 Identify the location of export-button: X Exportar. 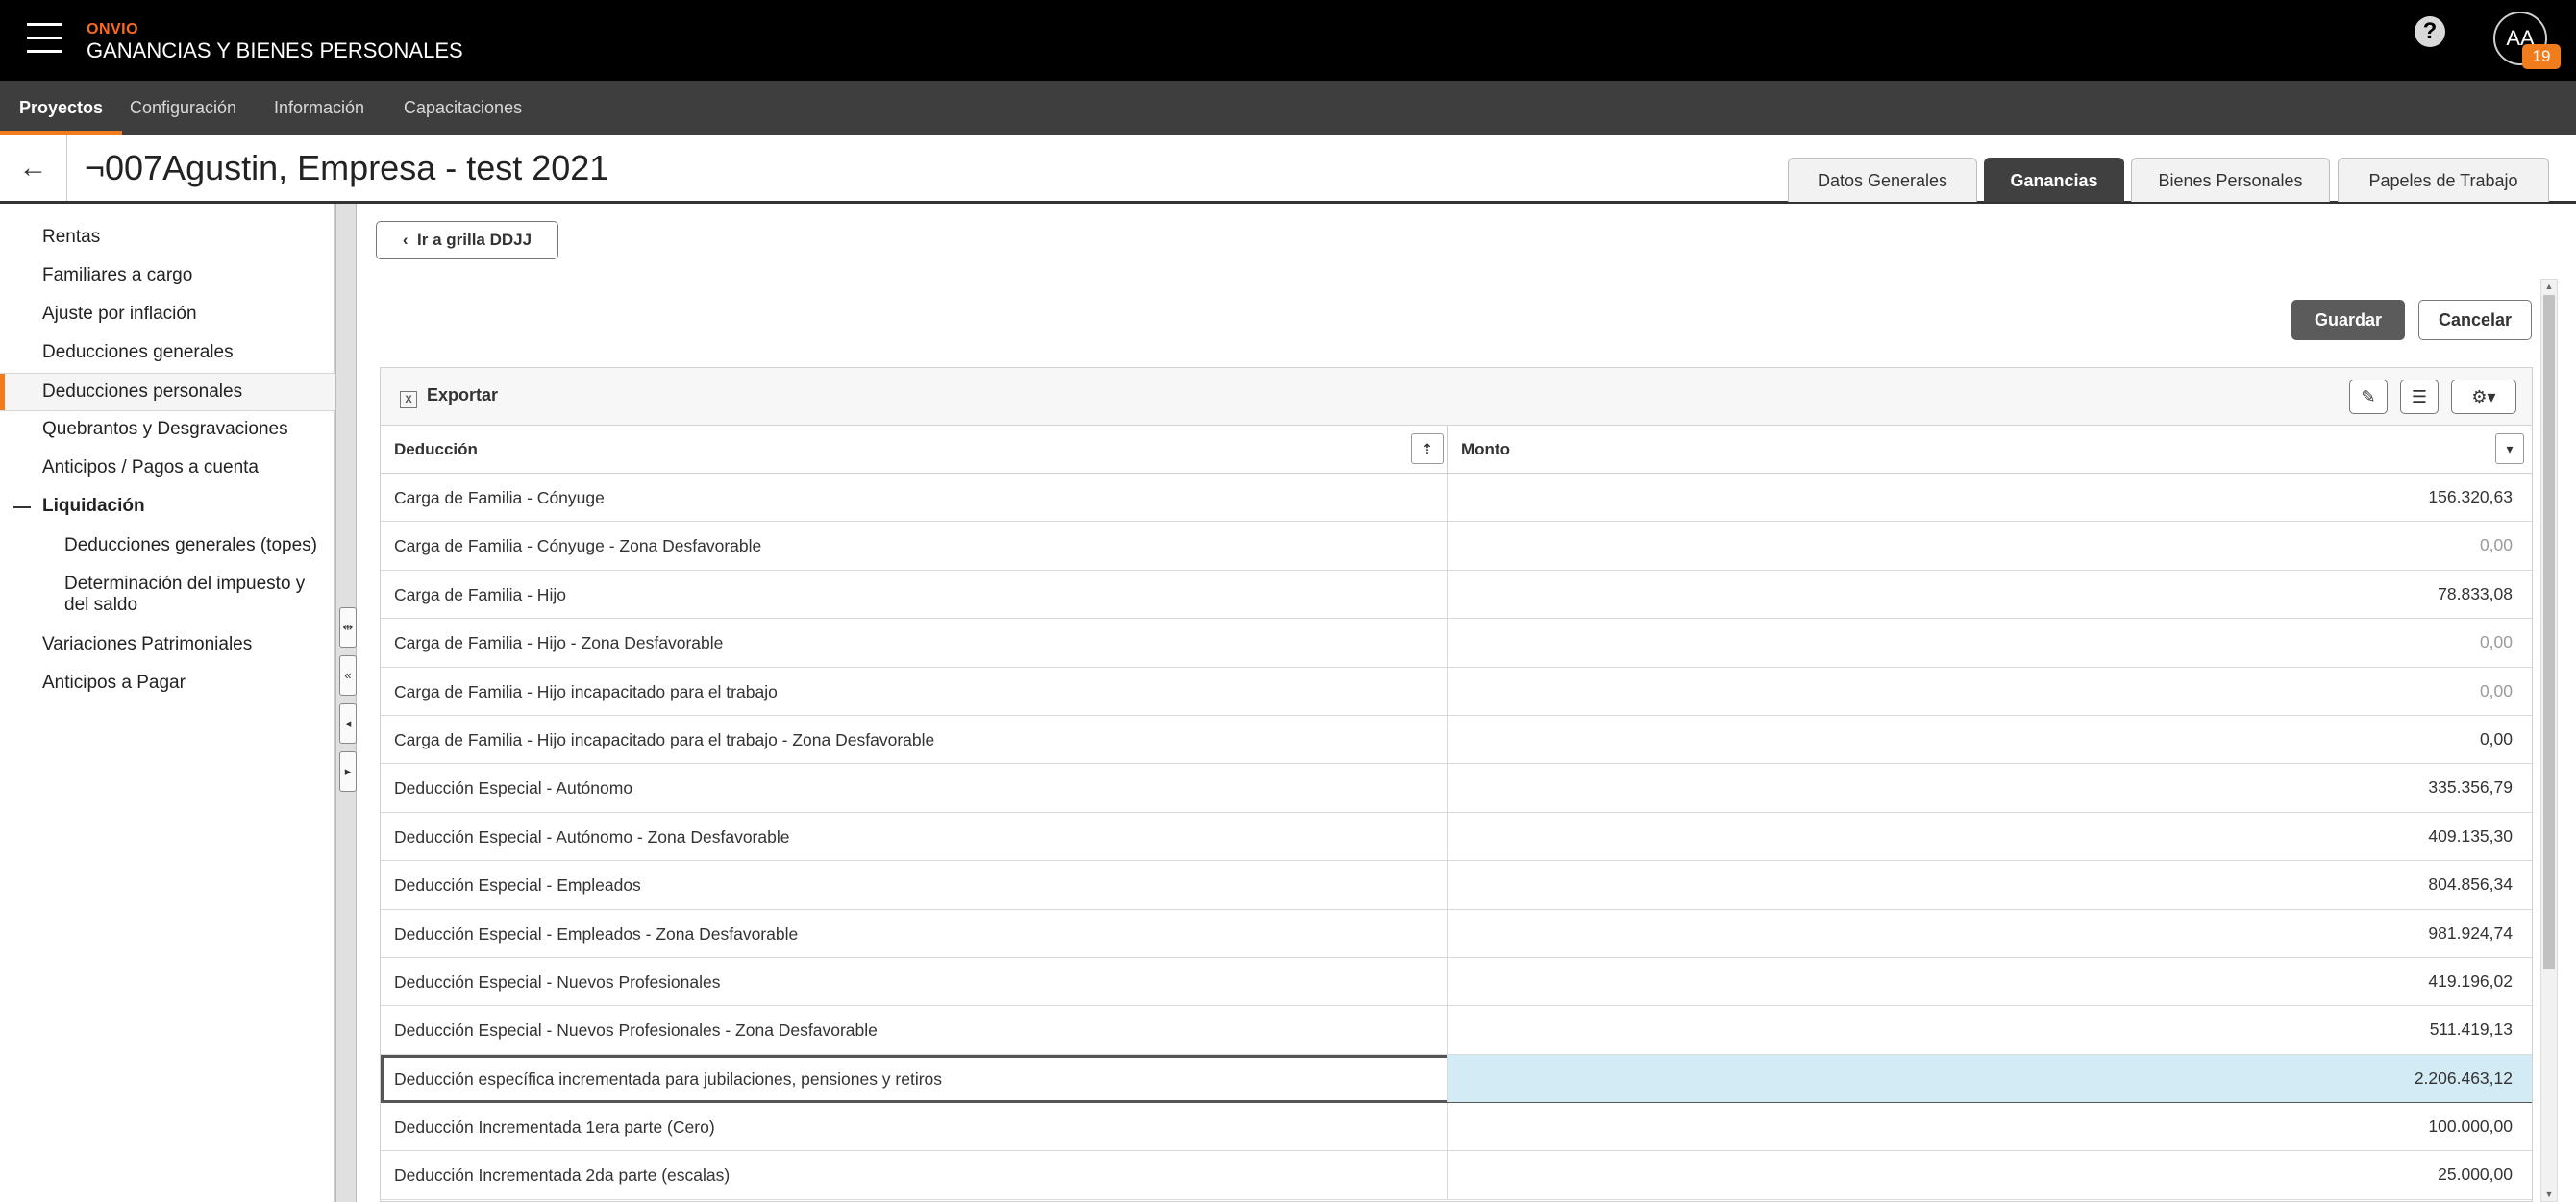
(449, 396).